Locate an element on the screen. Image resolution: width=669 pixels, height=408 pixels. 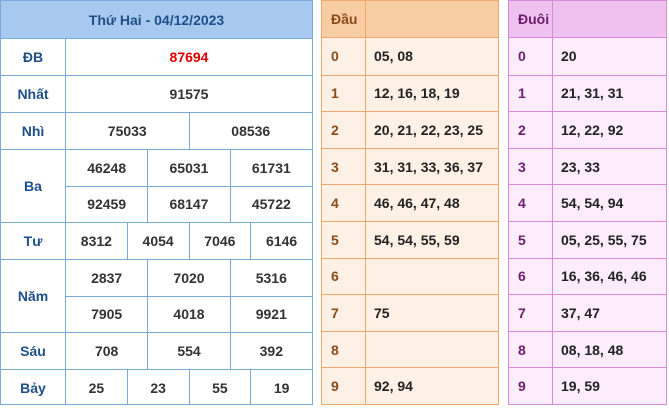
prize-number: 5316 is located at coordinates (270, 278).